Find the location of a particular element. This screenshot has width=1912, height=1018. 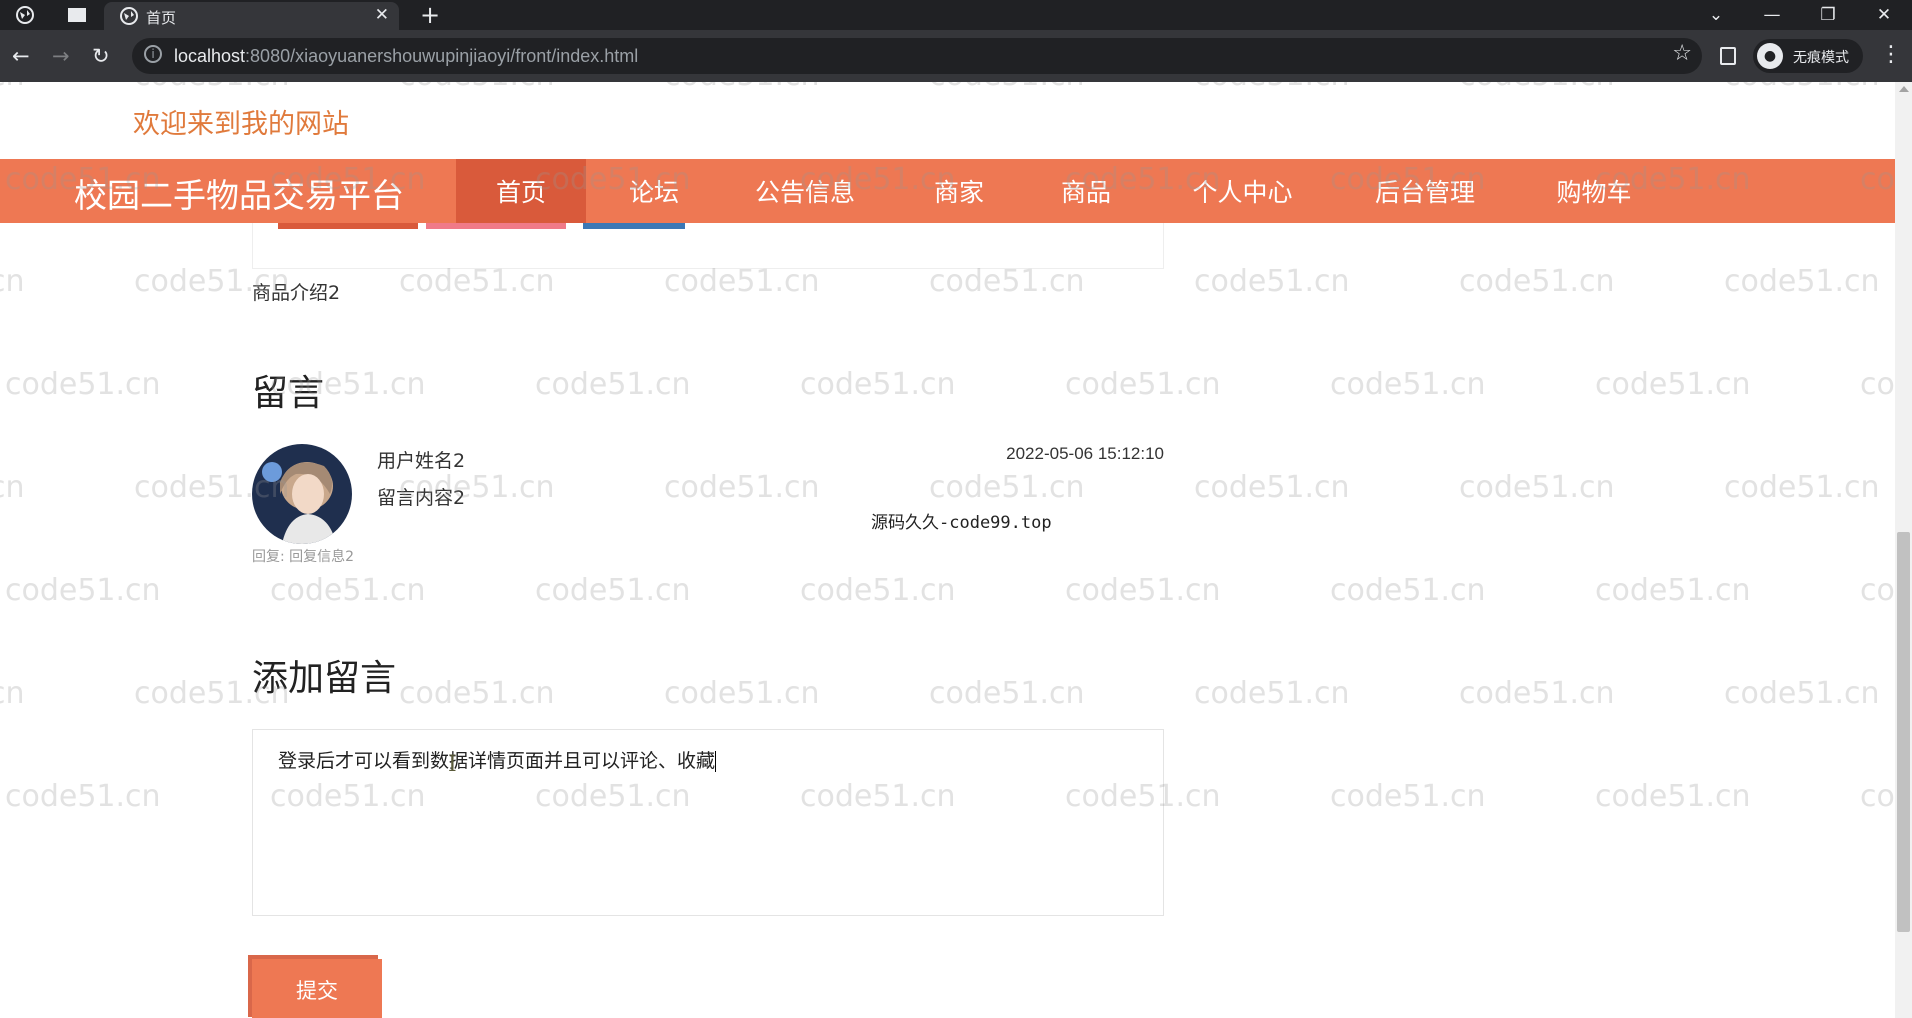

text-cursor-icon: I is located at coordinates (452, 764).